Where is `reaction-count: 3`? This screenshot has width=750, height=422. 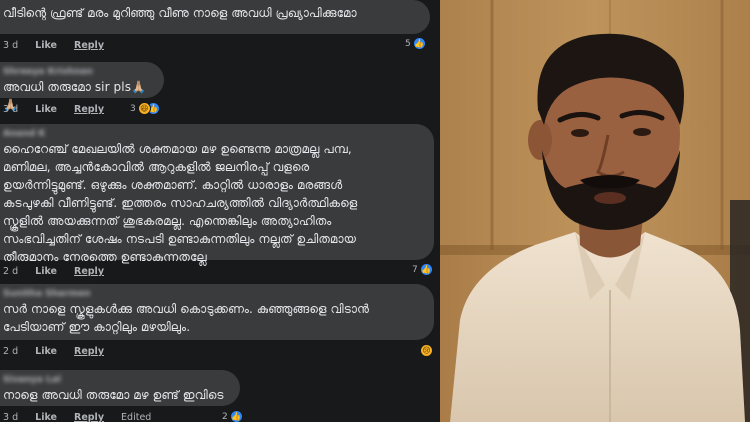
reaction-count: 3 is located at coordinates (133, 108).